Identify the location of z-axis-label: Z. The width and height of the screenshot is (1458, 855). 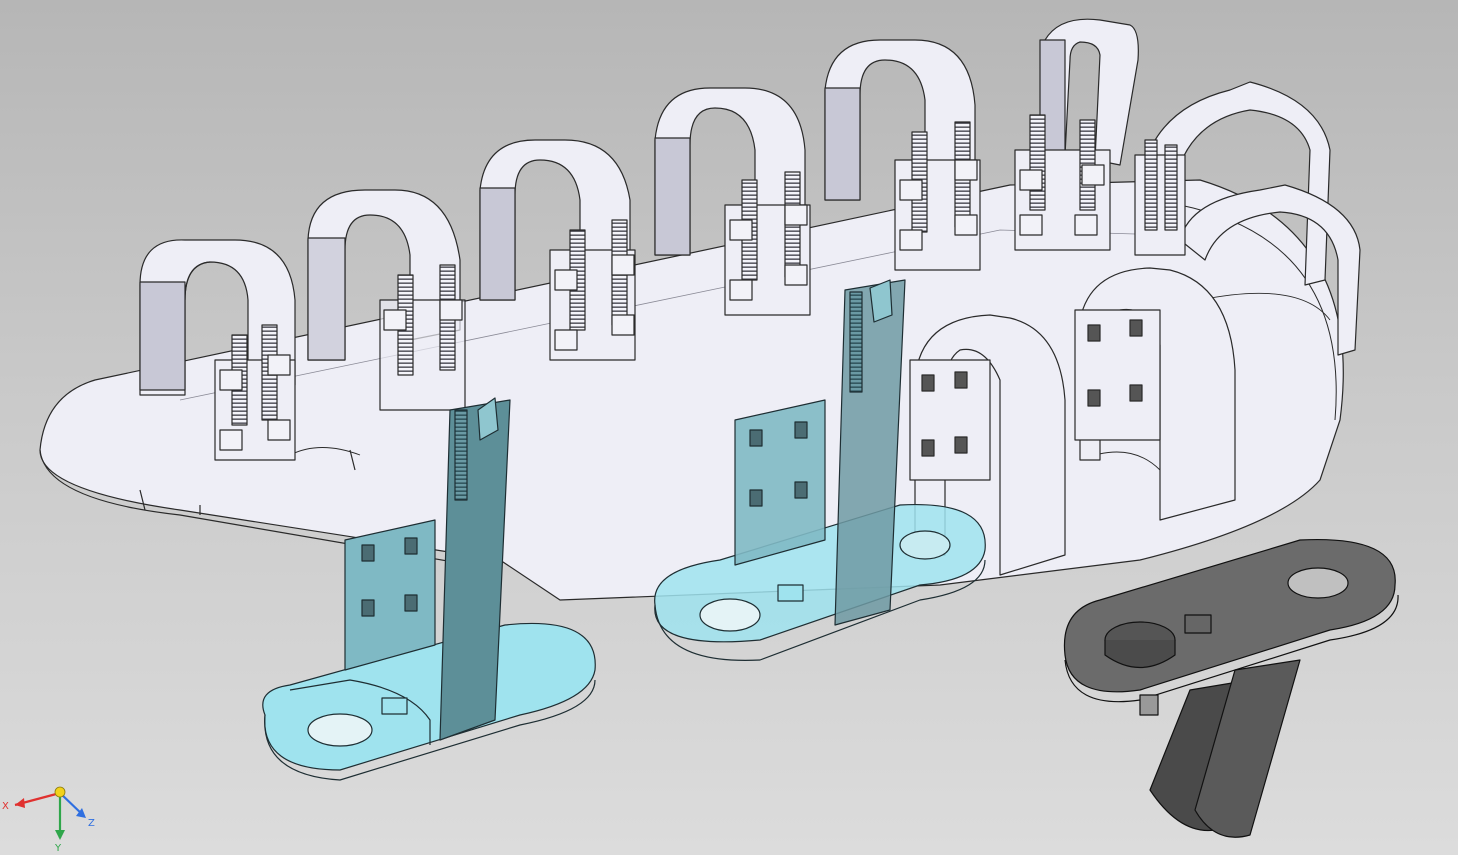
(91, 823).